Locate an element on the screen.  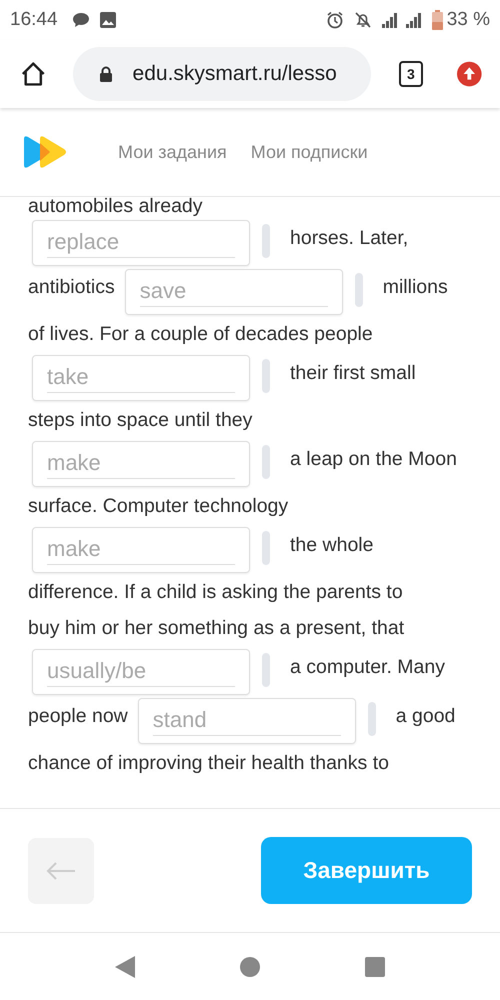
exercise-text: difference. If a child is asking the parents to is located at coordinates (215, 592).